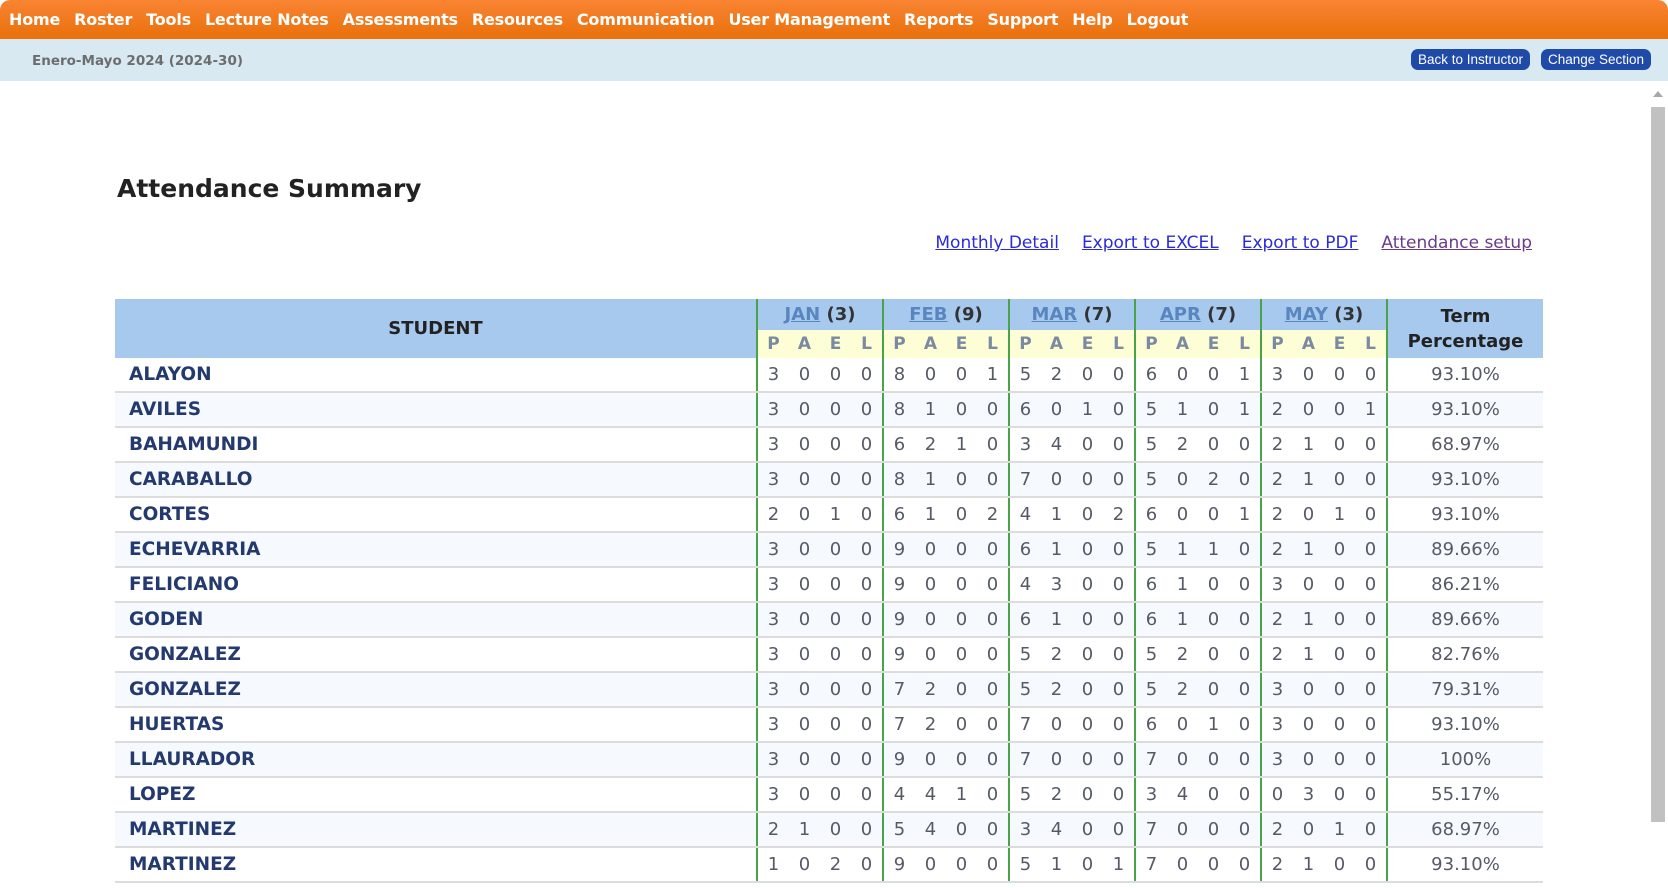 This screenshot has width=1668, height=888. What do you see at coordinates (1464, 445) in the screenshot?
I see `term-percentage: 68.97%` at bounding box center [1464, 445].